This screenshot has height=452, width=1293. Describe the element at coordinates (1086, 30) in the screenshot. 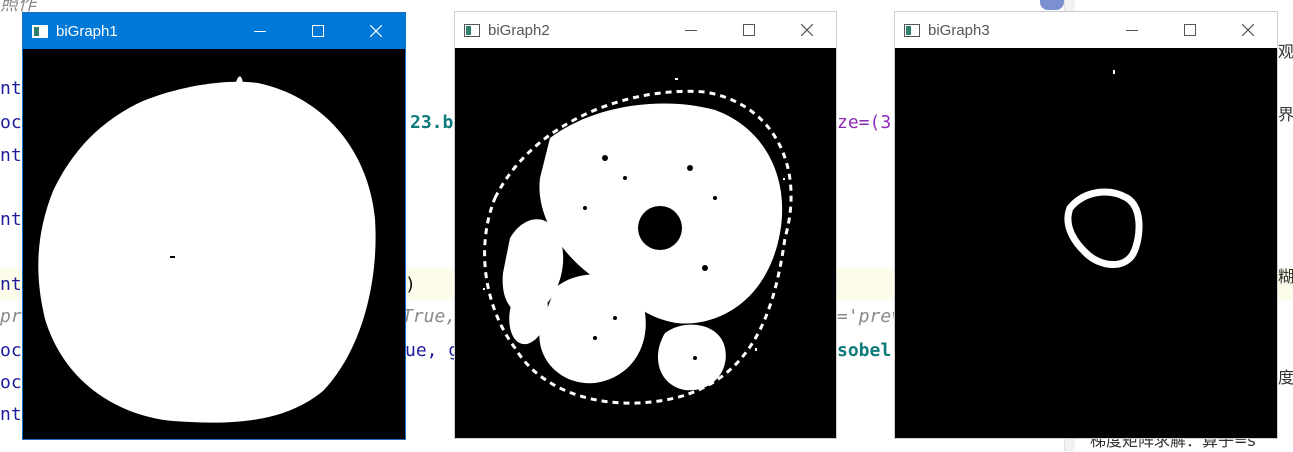

I see `title-bar: biGraph3` at that location.